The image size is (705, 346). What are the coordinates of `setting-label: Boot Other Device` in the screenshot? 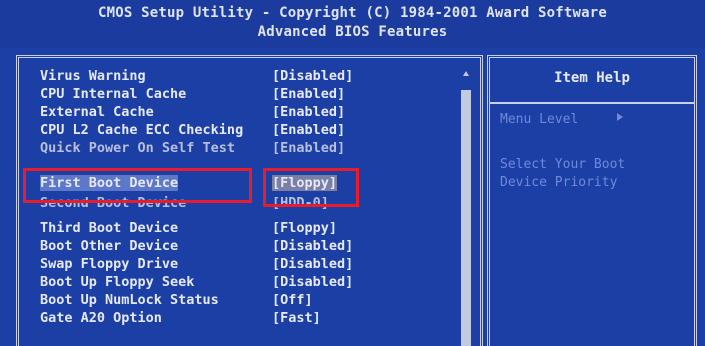 It's located at (109, 246).